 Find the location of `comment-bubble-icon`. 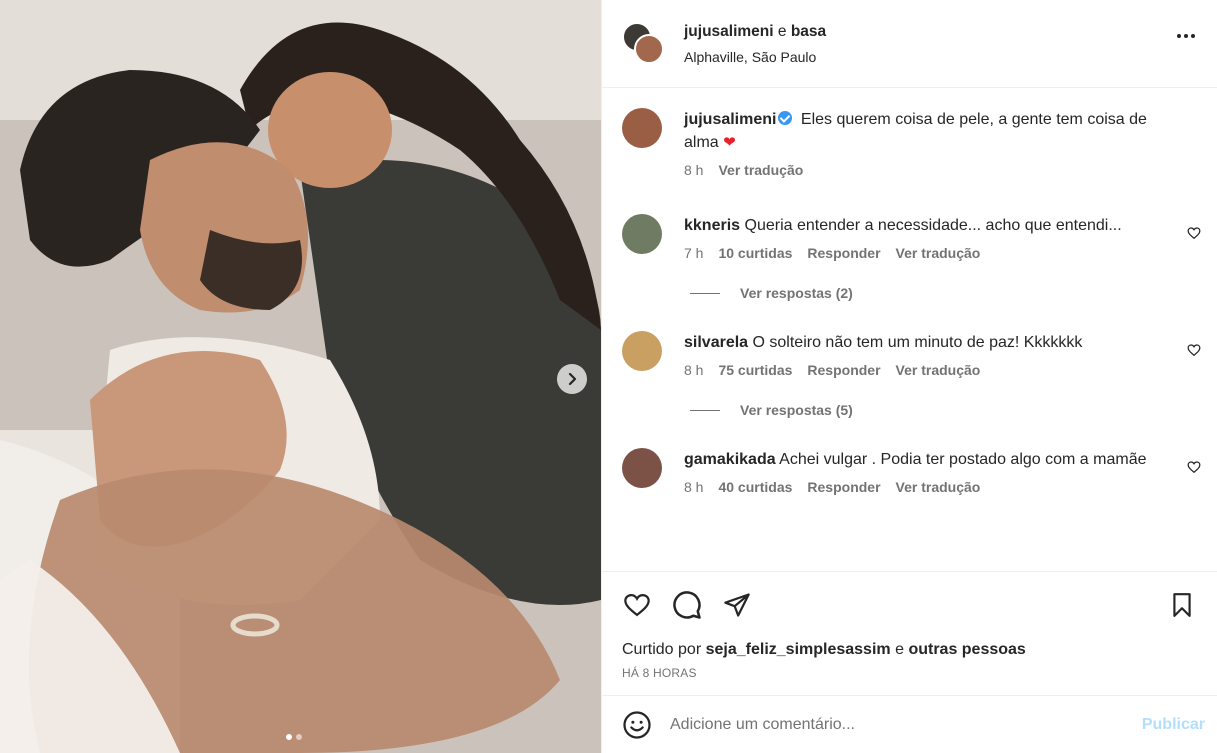

comment-bubble-icon is located at coordinates (687, 604).